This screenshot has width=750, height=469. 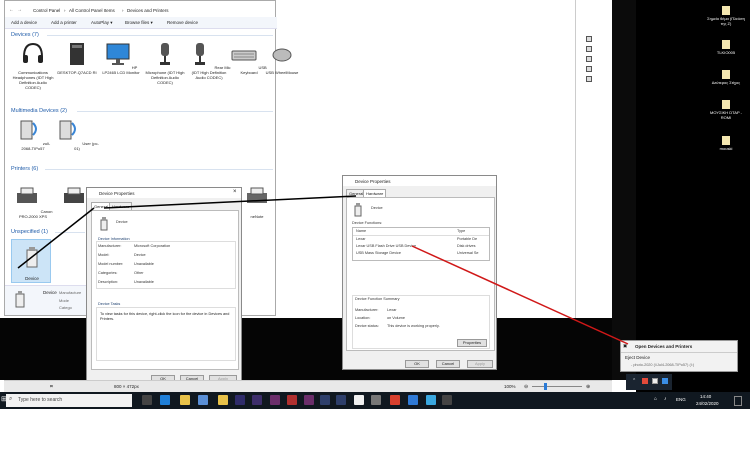 I want to click on menu-item-open-devices: Open Devices and Printers, so click(x=663, y=346).